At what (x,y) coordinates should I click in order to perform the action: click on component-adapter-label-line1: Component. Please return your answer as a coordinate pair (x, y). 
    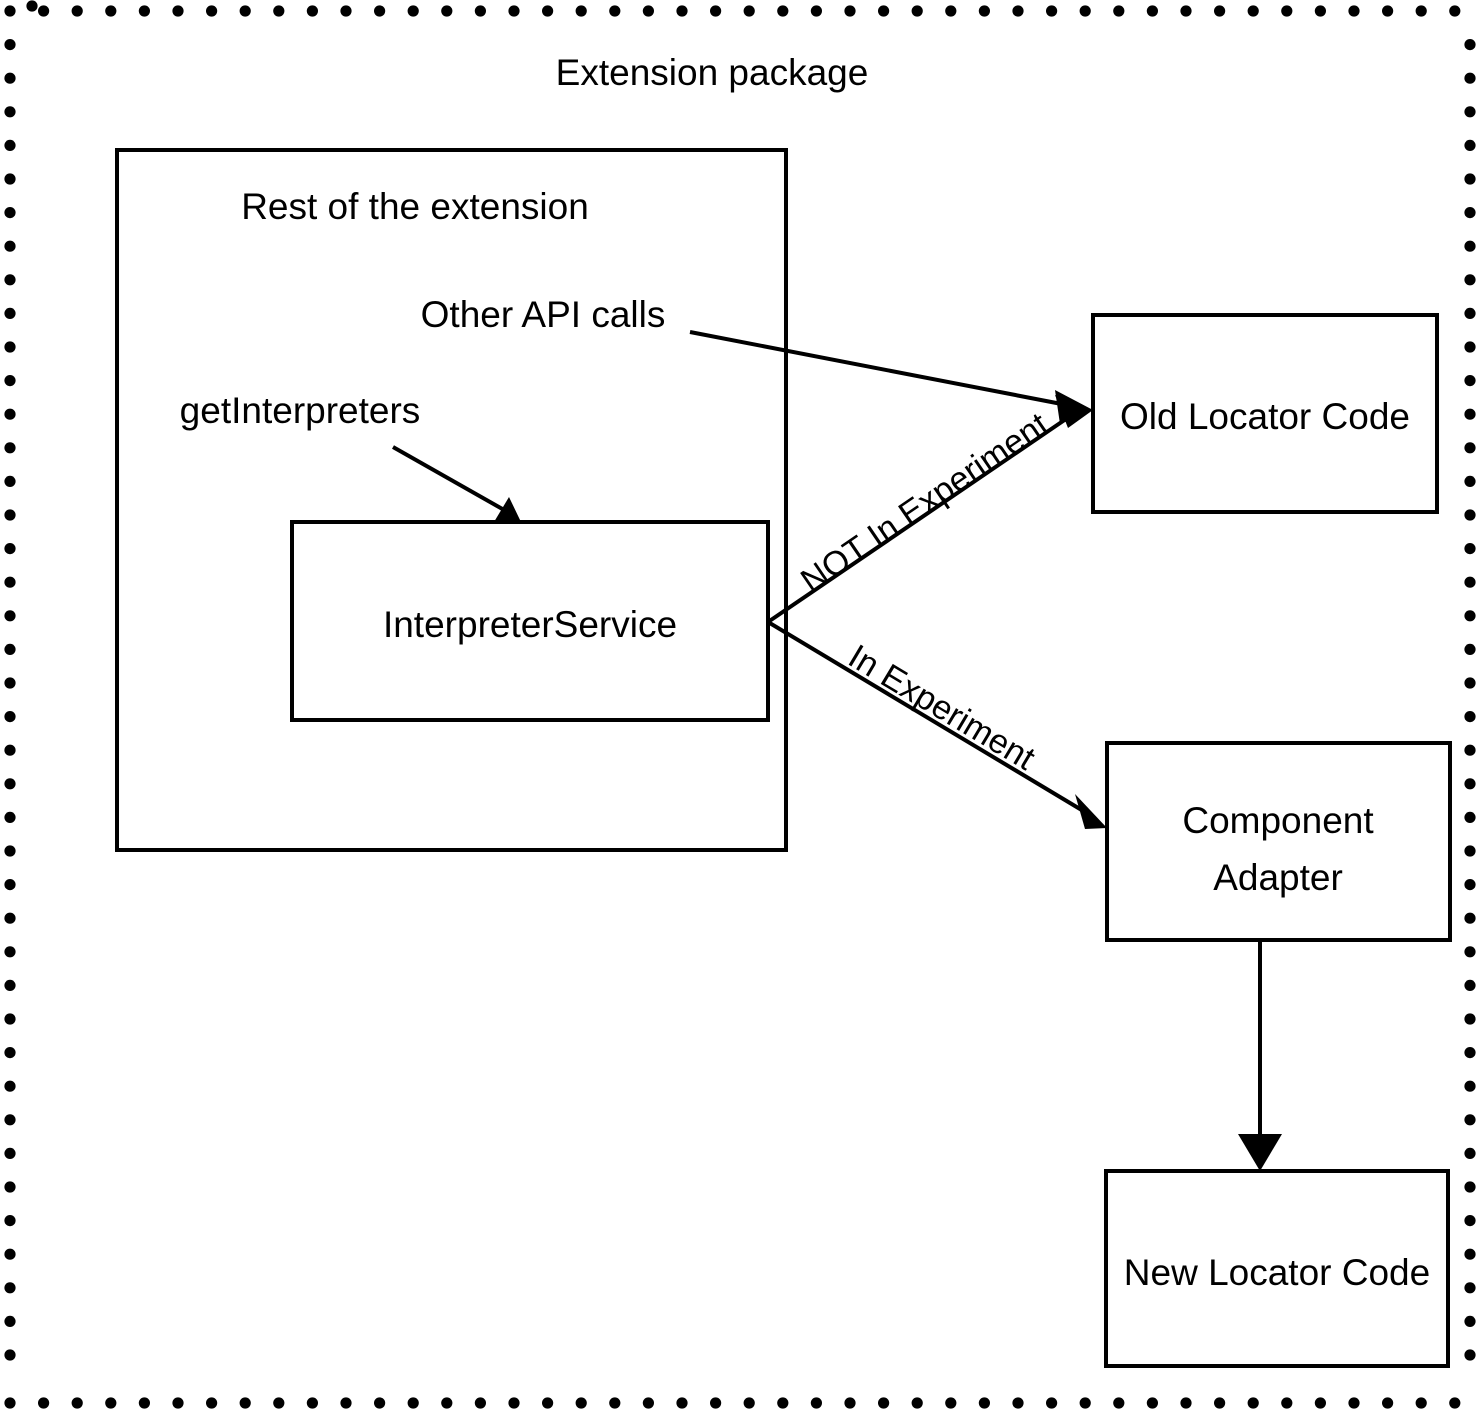
    Looking at the image, I should click on (1278, 820).